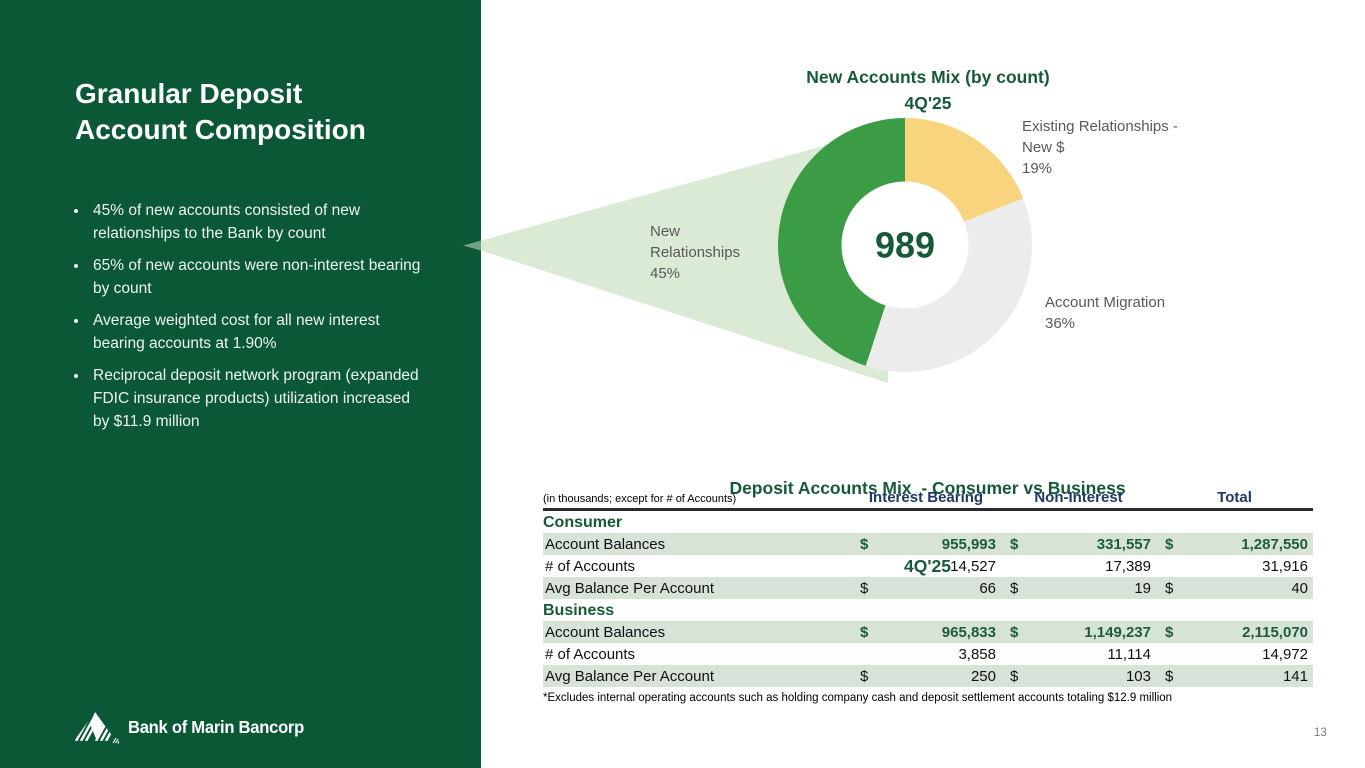 This screenshot has height=768, width=1365. Describe the element at coordinates (928, 90) in the screenshot. I see `donut-chart-title: New Accounts Mix (by count) 4Q'25` at that location.